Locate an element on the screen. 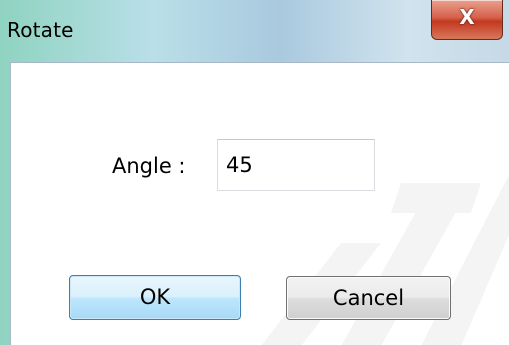  close-icon: X is located at coordinates (467, 17).